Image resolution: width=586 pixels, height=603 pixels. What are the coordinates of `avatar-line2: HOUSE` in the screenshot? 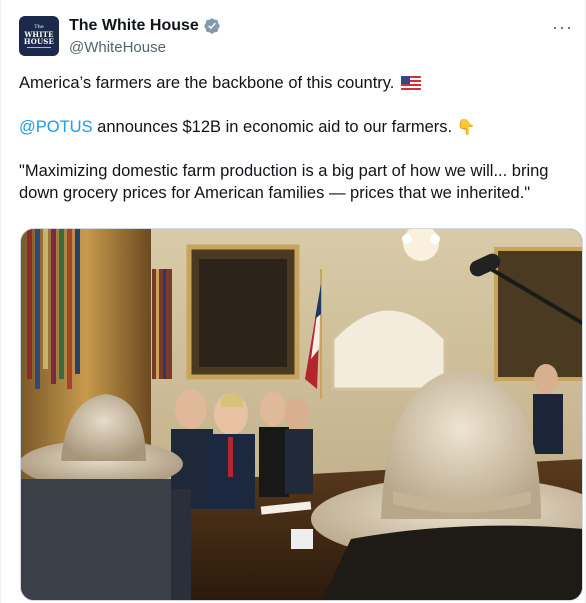 It's located at (39, 41).